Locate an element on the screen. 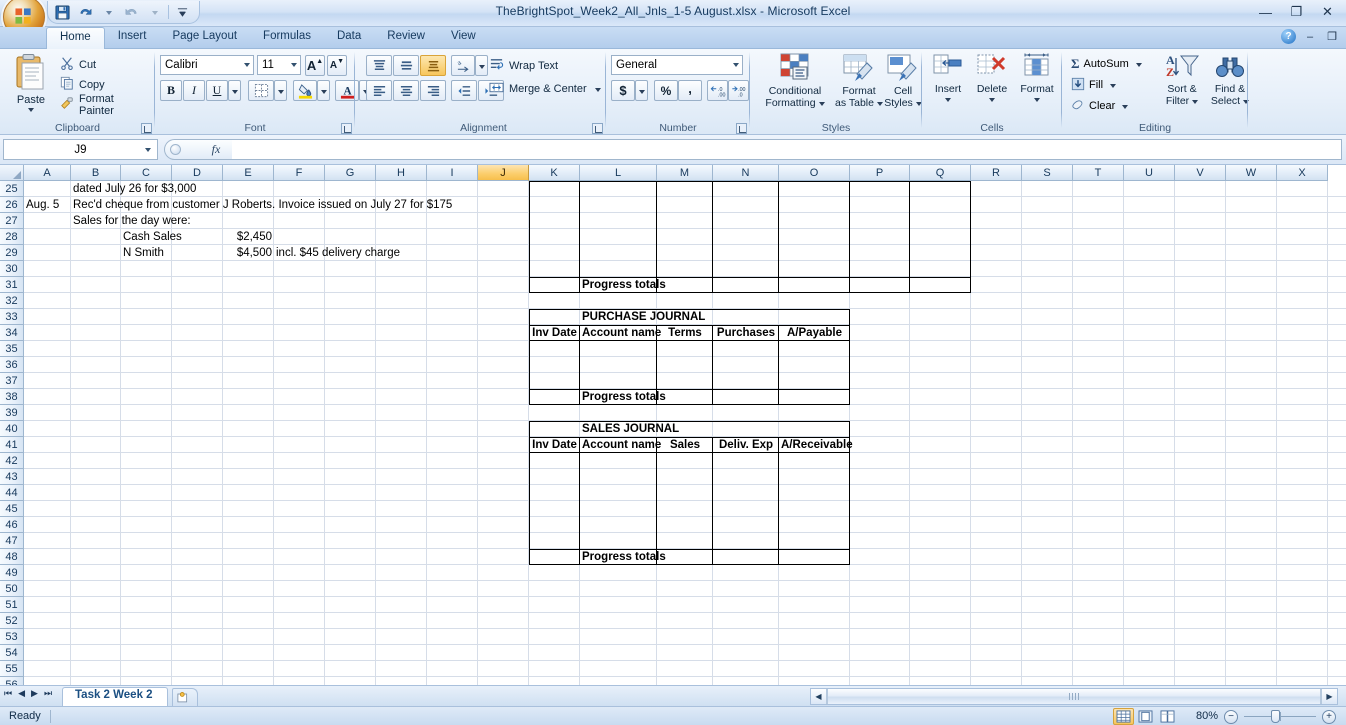 The height and width of the screenshot is (725, 1346). row-header-26: 26 is located at coordinates (12, 205).